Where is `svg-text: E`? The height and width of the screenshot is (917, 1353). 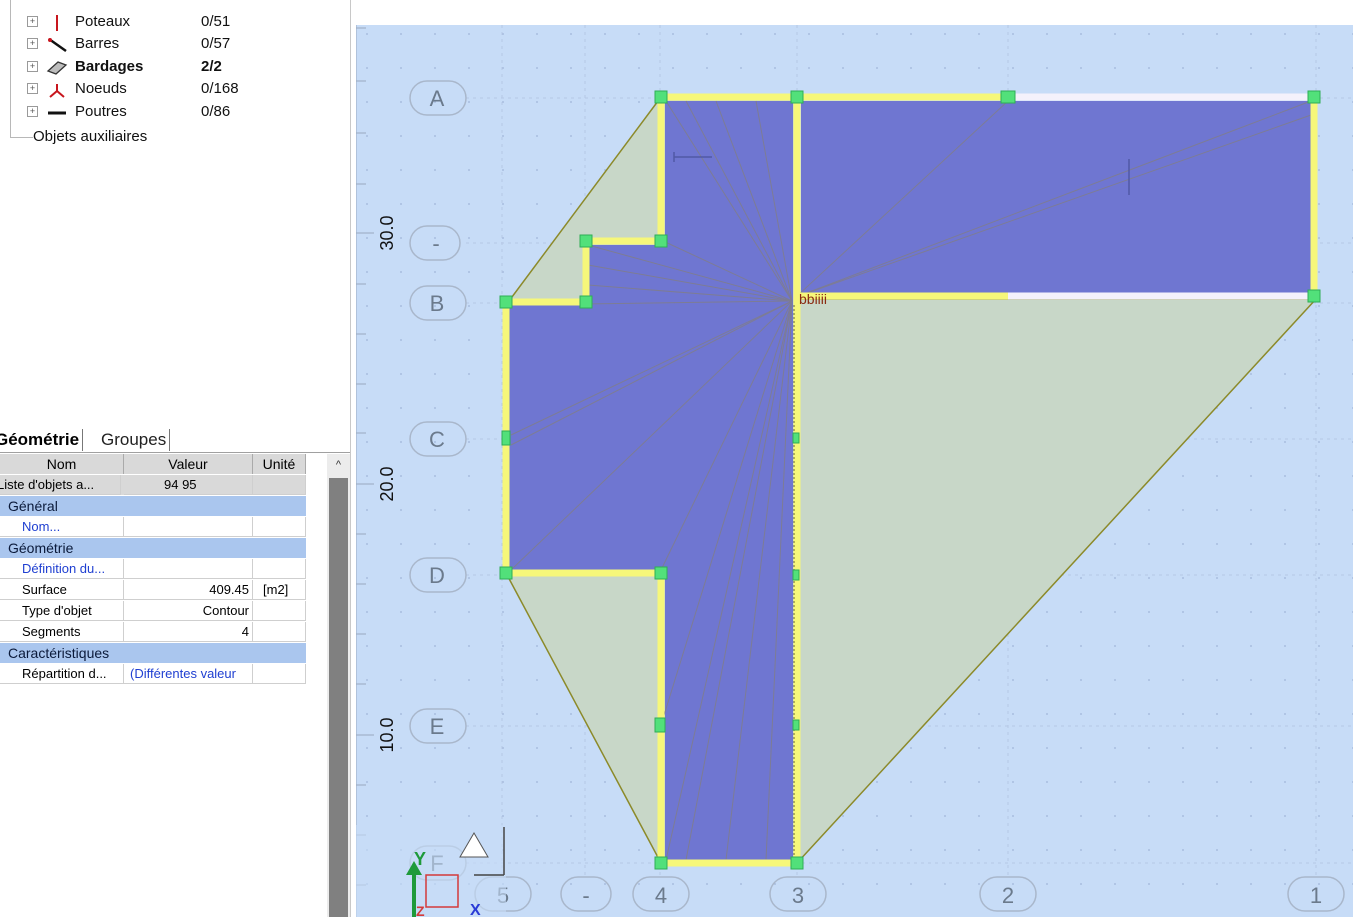
svg-text: E is located at coordinates (437, 726).